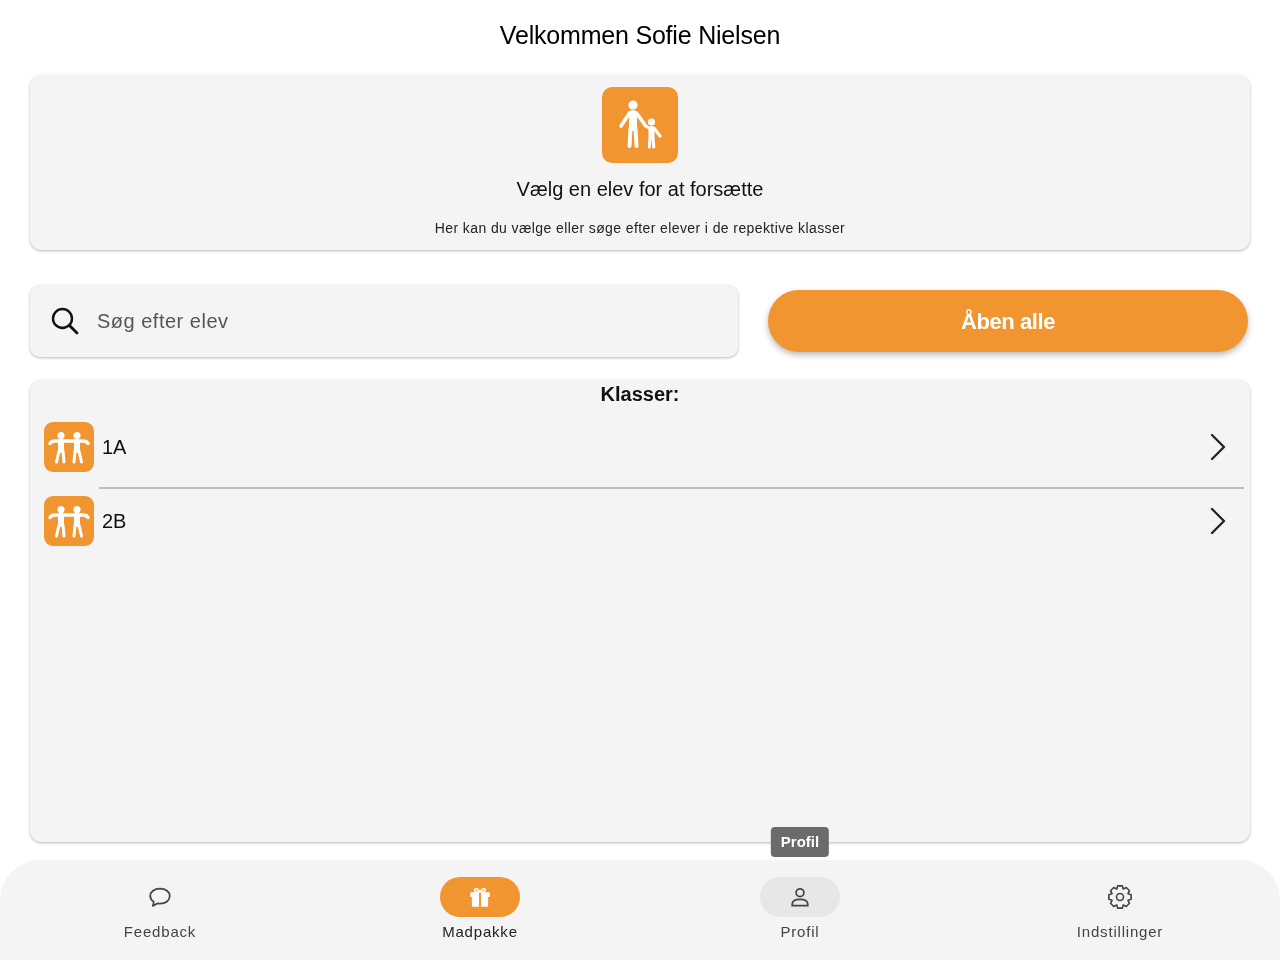 This screenshot has height=960, width=1280. I want to click on class-list-item: 1A, so click(640, 448).